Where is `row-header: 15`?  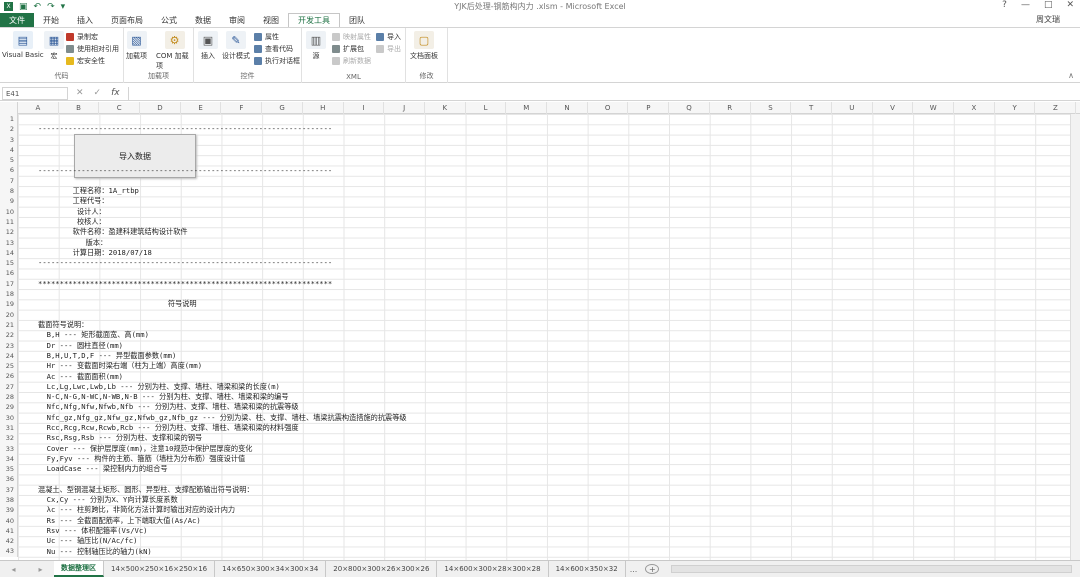
row-header: 15 is located at coordinates (8, 263).